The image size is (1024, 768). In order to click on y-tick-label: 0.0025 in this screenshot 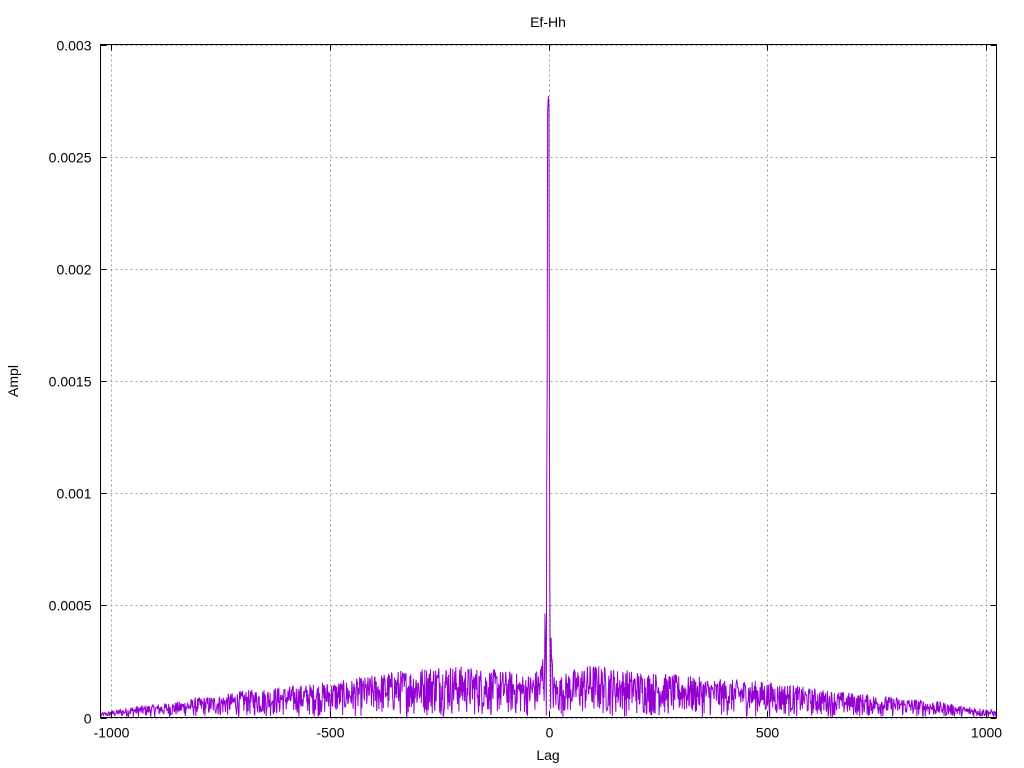, I will do `click(70, 158)`.